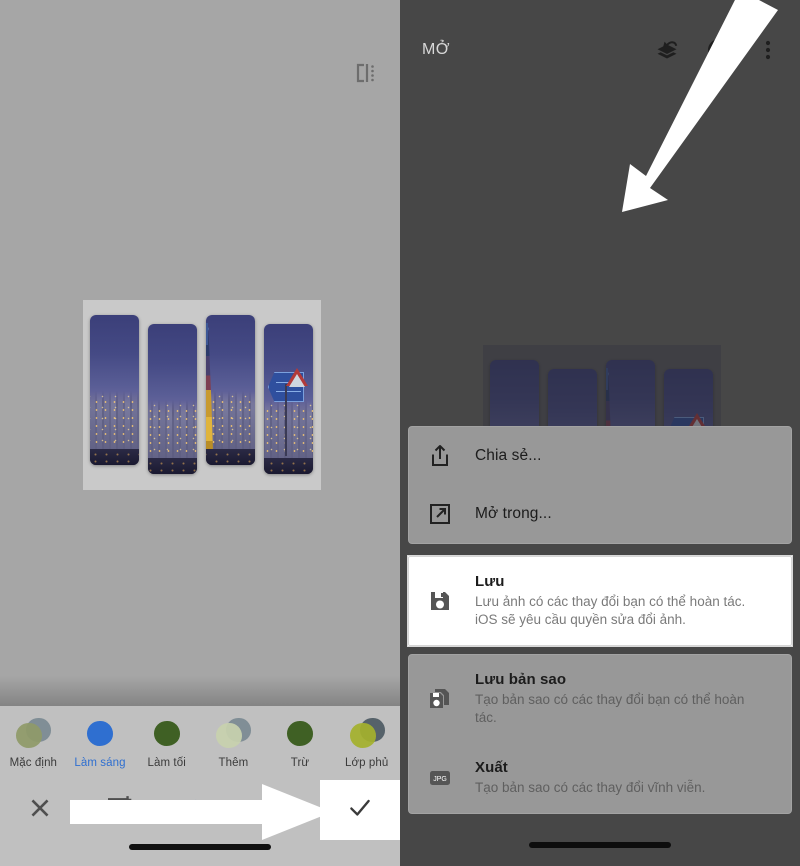  Describe the element at coordinates (490, 582) in the screenshot. I see `menu-item-title: Lưu` at that location.